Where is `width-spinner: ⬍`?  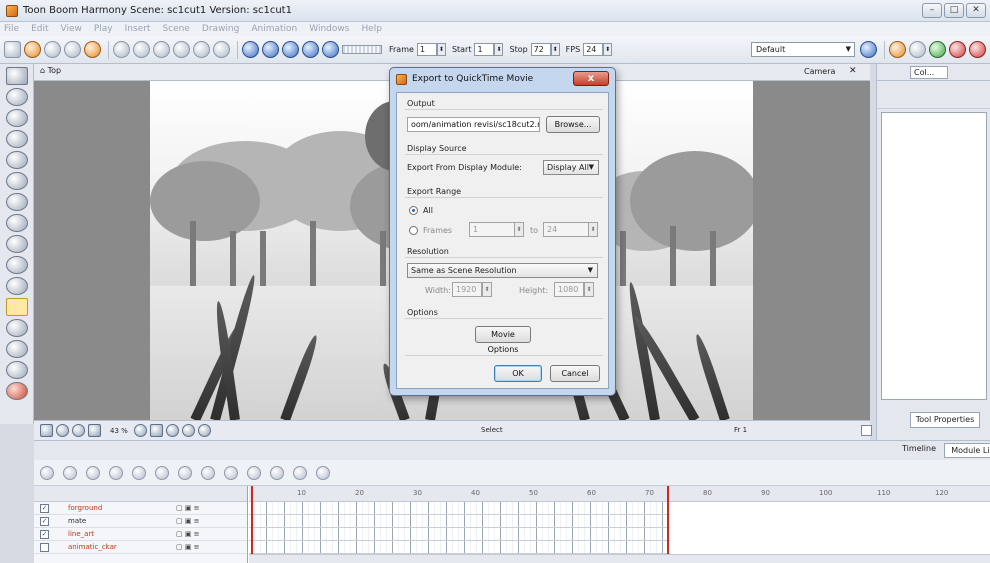
width-spinner: ⬍ is located at coordinates (487, 289).